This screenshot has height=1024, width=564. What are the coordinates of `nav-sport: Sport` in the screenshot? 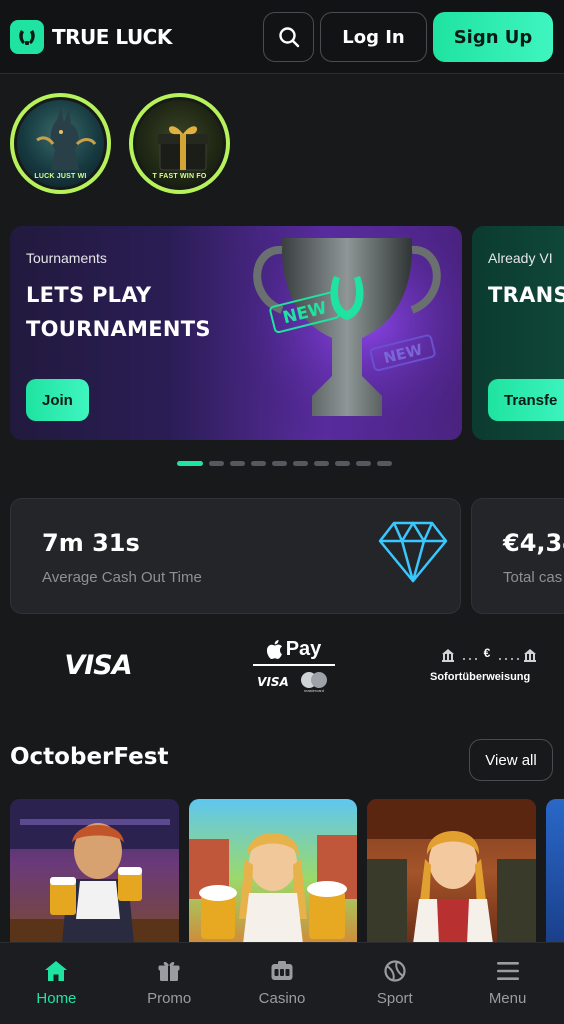 It's located at (394, 983).